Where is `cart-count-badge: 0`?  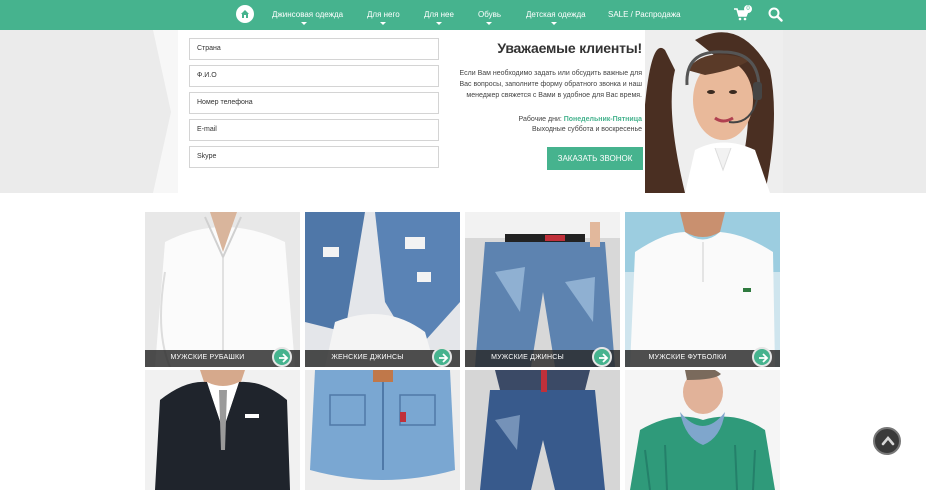 cart-count-badge: 0 is located at coordinates (748, 9).